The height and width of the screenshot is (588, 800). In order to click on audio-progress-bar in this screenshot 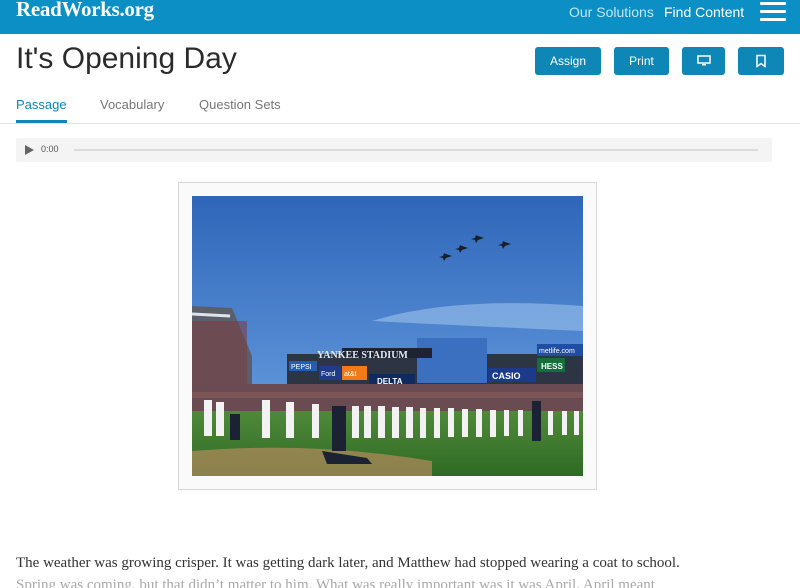, I will do `click(416, 150)`.